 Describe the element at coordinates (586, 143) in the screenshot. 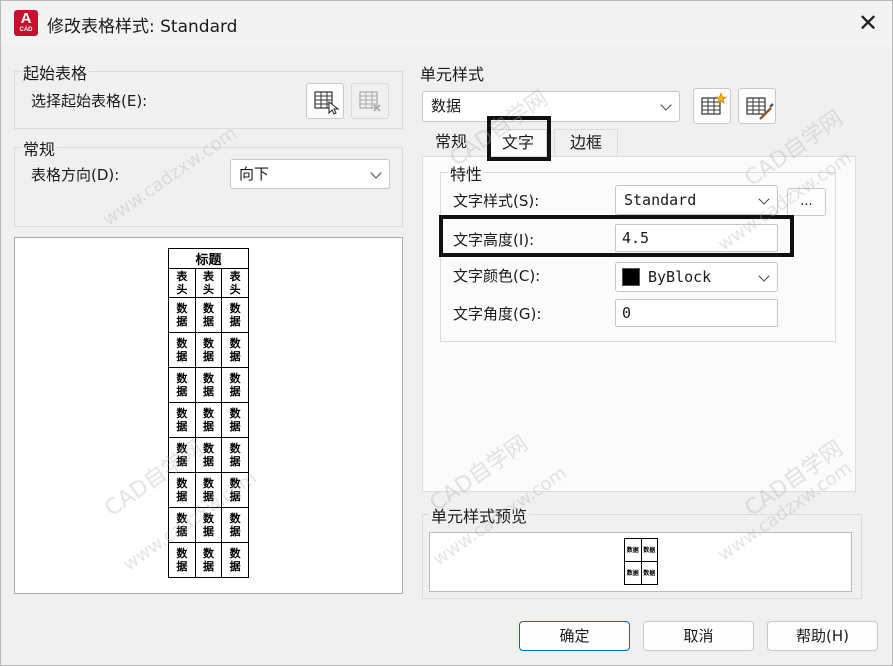

I see `tab-border: 边框` at that location.